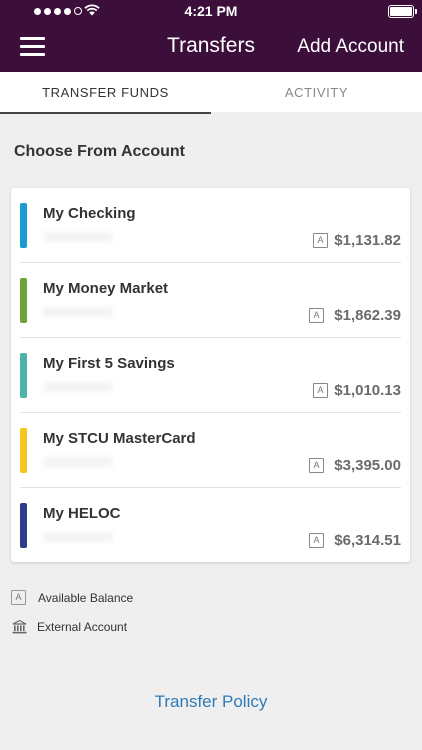 The image size is (422, 750). What do you see at coordinates (82, 513) in the screenshot?
I see `account-name: My HELOC` at bounding box center [82, 513].